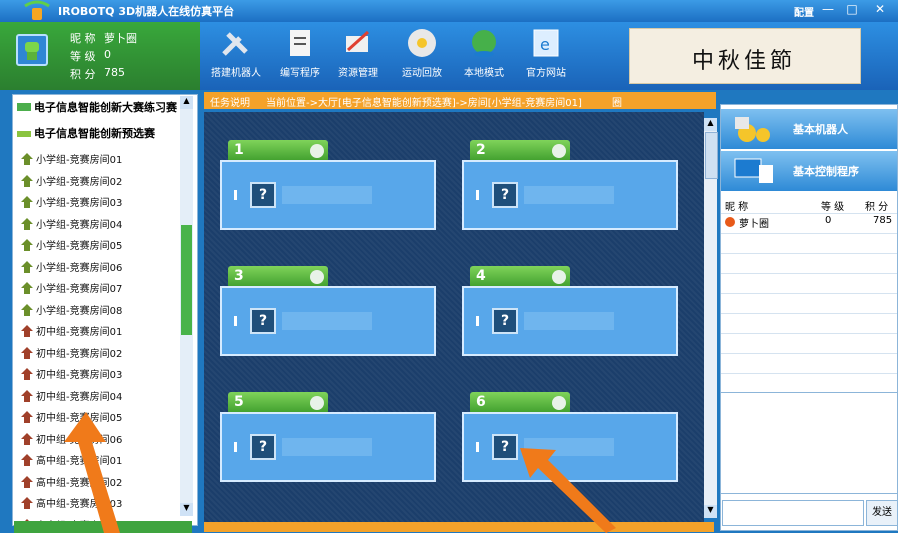 The height and width of the screenshot is (533, 898). Describe the element at coordinates (79, 182) in the screenshot. I see `room-label: 小学组-竞赛房间02` at that location.